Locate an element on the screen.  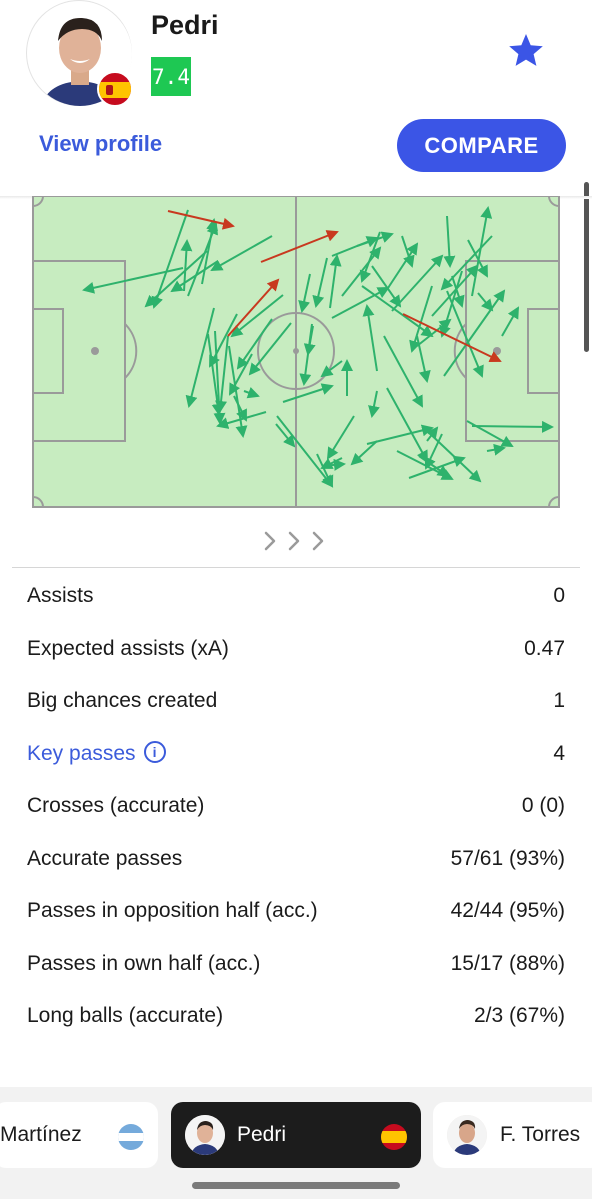
stat-label: Big chances created is located at coordinates (122, 700).